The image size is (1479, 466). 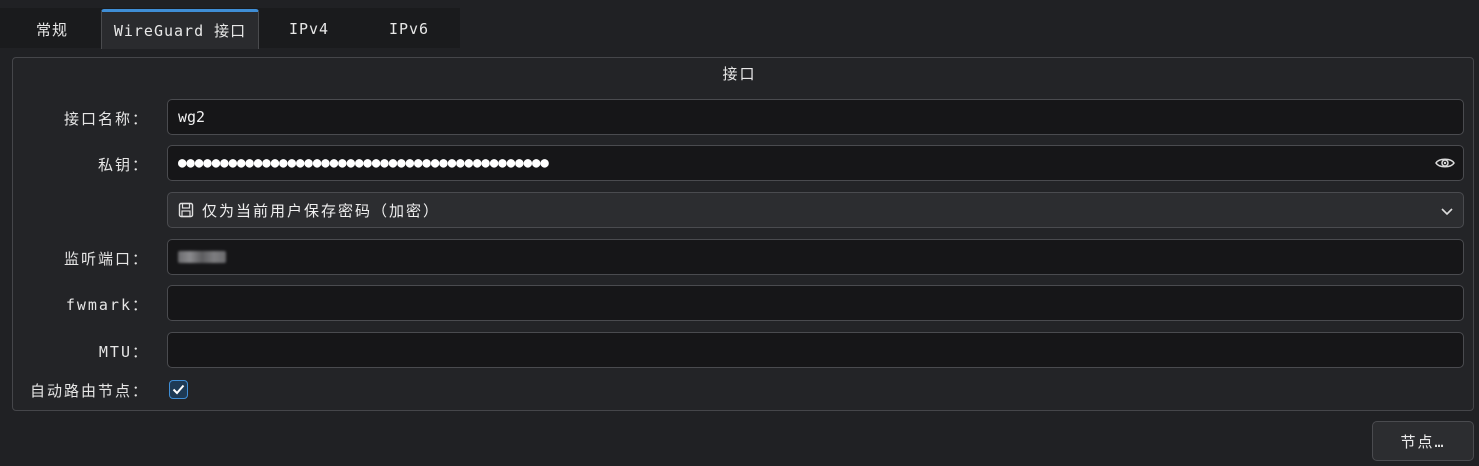 I want to click on listen-port-input, so click(x=815, y=257).